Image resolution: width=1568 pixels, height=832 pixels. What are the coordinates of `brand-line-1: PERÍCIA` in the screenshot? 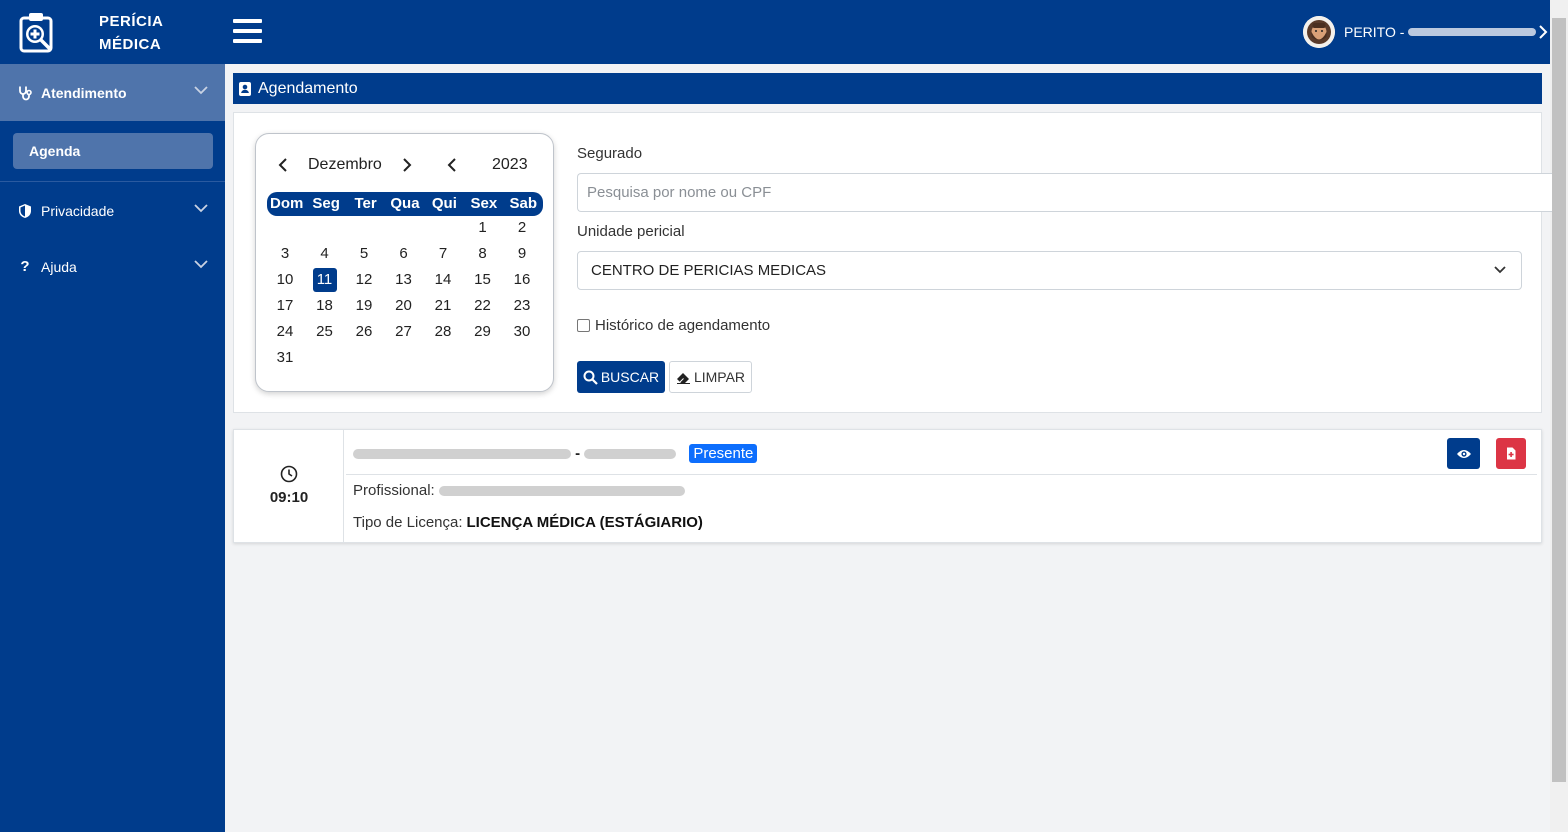 It's located at (131, 21).